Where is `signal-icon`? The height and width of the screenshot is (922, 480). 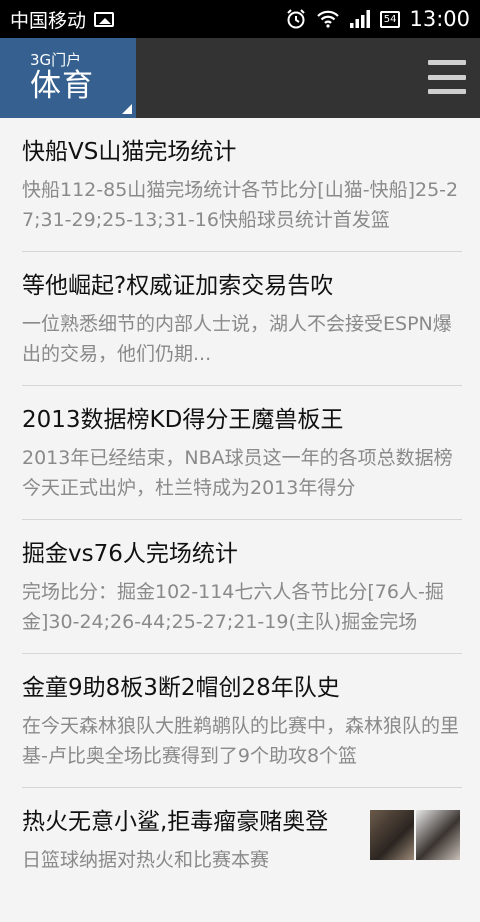
signal-icon is located at coordinates (359, 19).